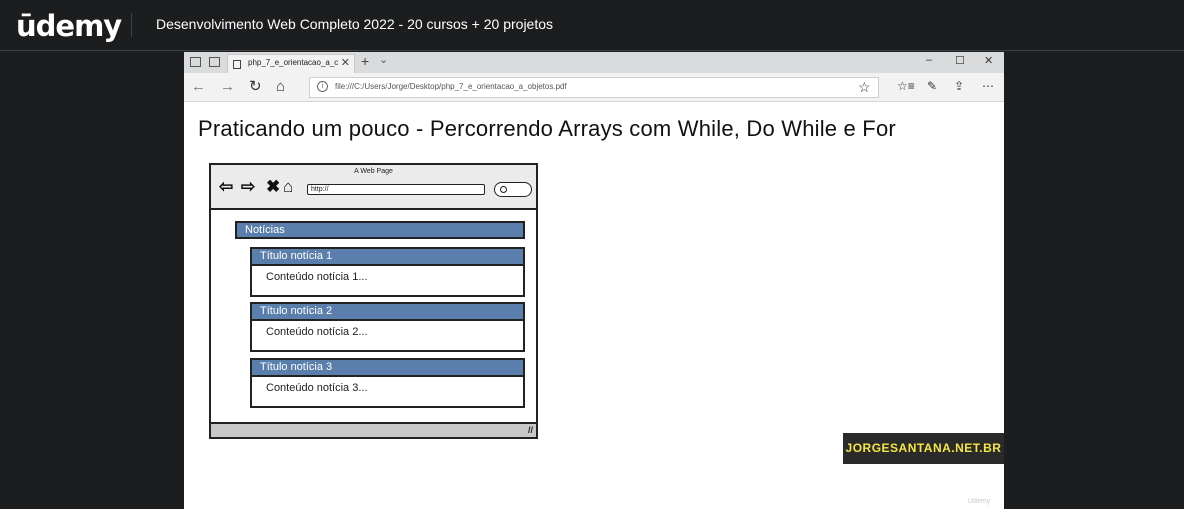 This screenshot has height=509, width=1184. I want to click on mockup-status-bar: //, so click(373, 429).